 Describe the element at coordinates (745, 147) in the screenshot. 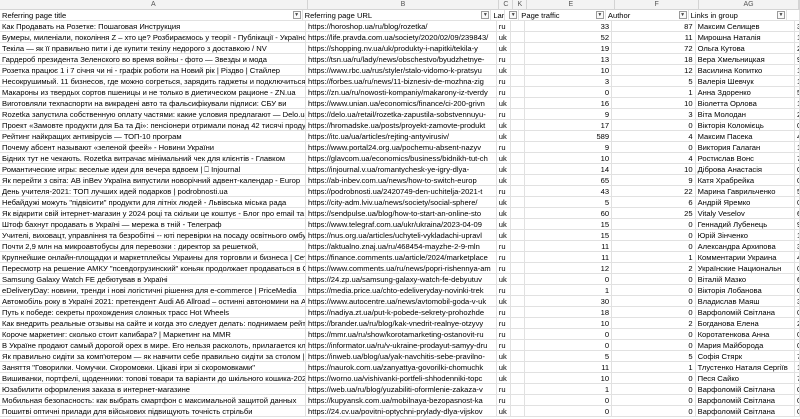

I see `cell-author: Виктория Галаган` at that location.